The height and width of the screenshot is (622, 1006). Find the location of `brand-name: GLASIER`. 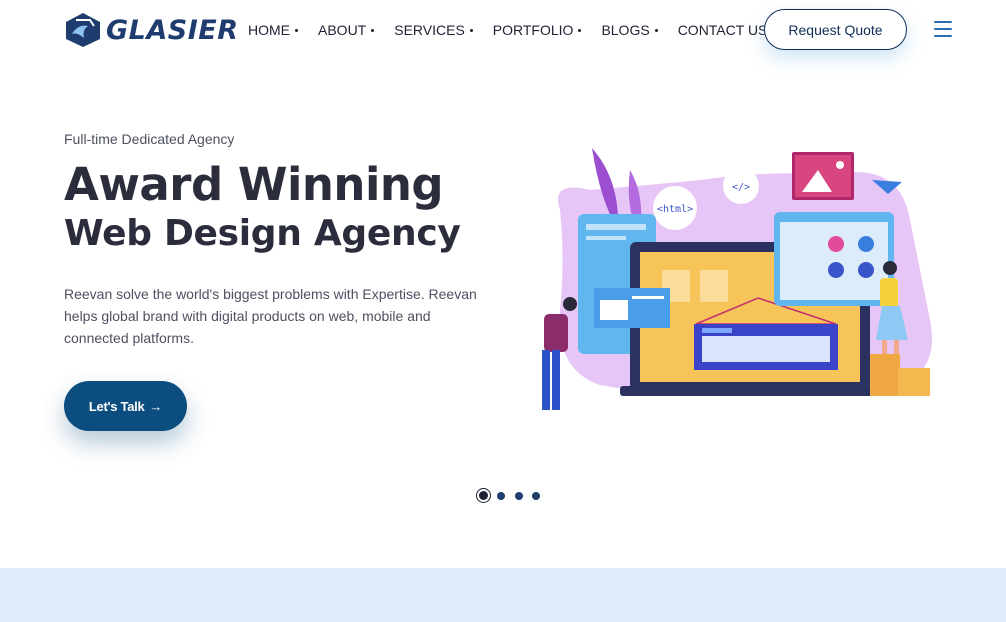

brand-name: GLASIER is located at coordinates (172, 30).